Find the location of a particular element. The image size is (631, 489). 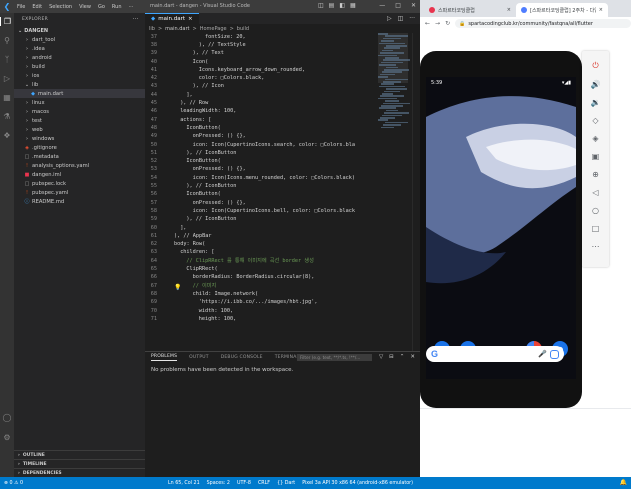

explorer-icon: ❐ is located at coordinates (7, 21).